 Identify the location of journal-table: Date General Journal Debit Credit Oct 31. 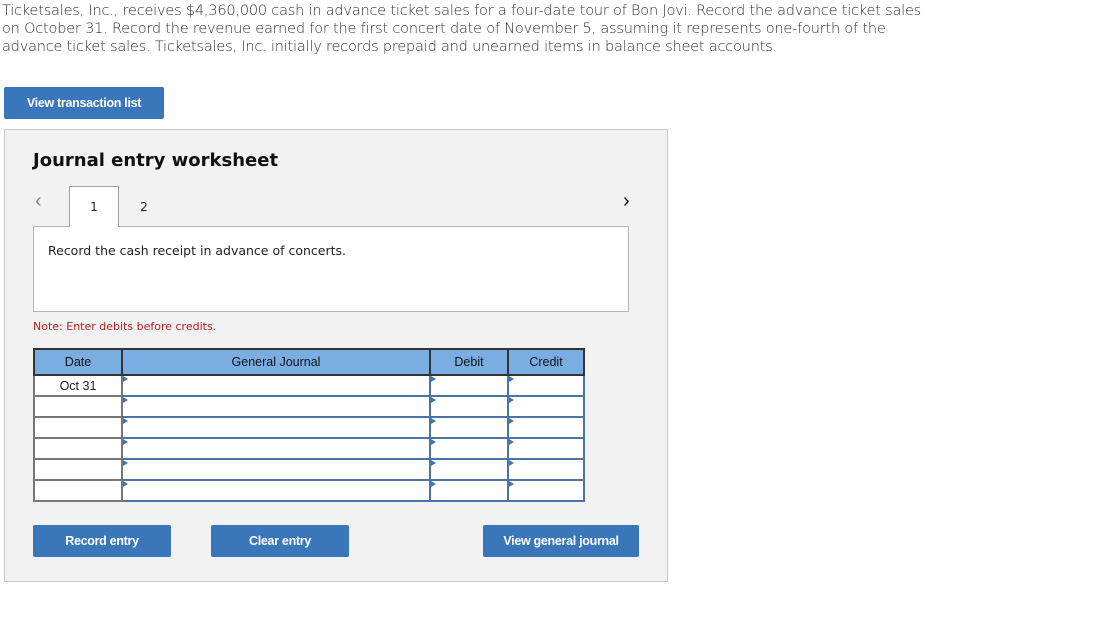
(309, 425).